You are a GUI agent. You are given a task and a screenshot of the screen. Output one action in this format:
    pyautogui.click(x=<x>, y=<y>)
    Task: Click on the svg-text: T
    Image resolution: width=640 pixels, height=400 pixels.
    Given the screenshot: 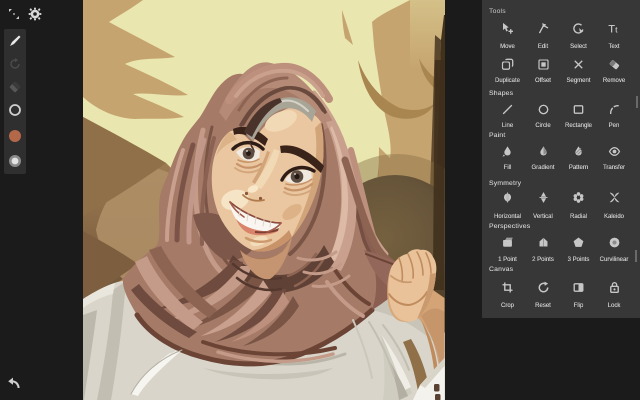 What is the action you would take?
    pyautogui.click(x=611, y=29)
    